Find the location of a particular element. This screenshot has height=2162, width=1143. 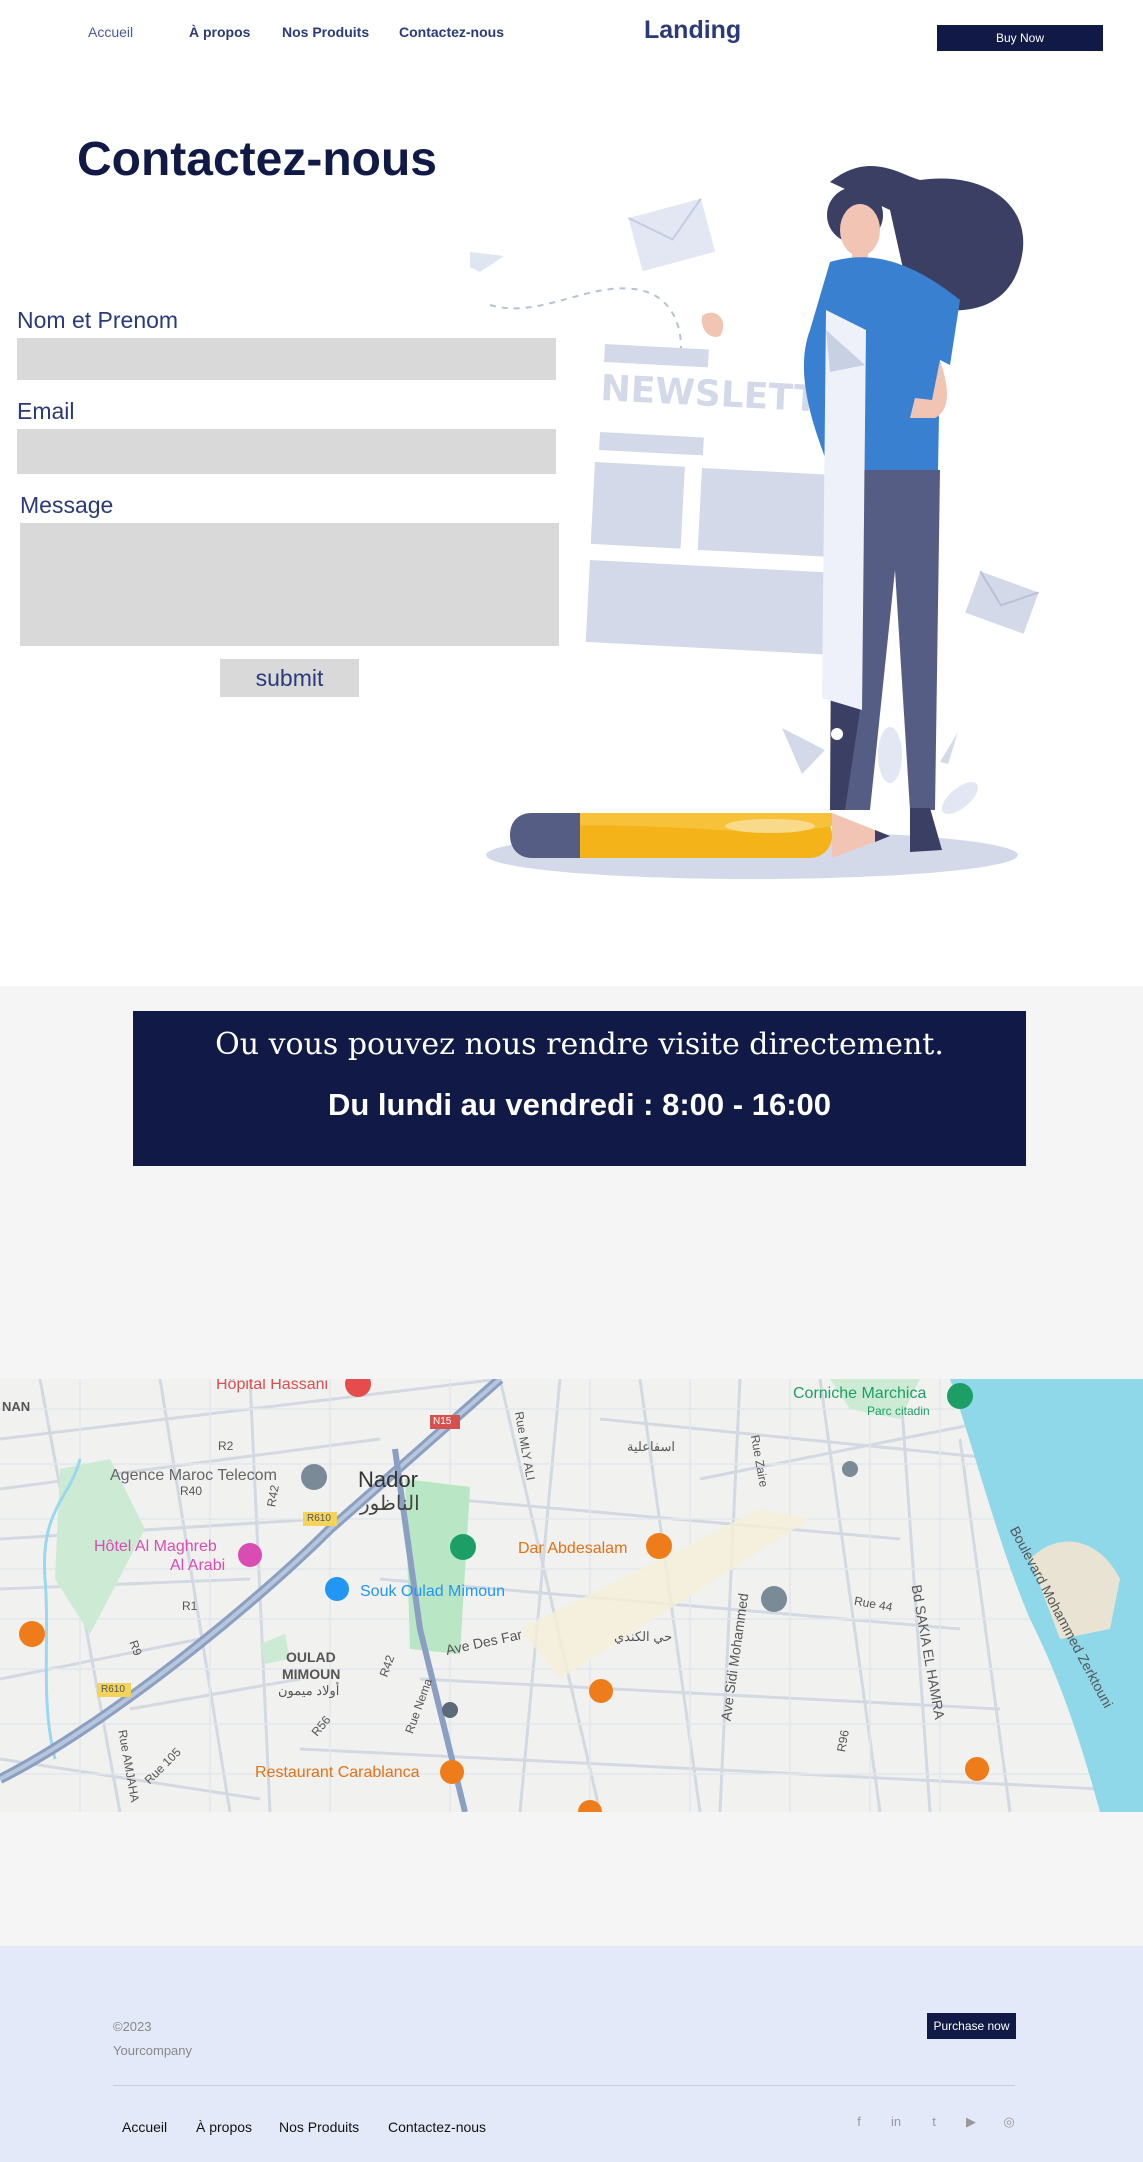

footer-link-accueil: Accueil is located at coordinates (144, 2127).